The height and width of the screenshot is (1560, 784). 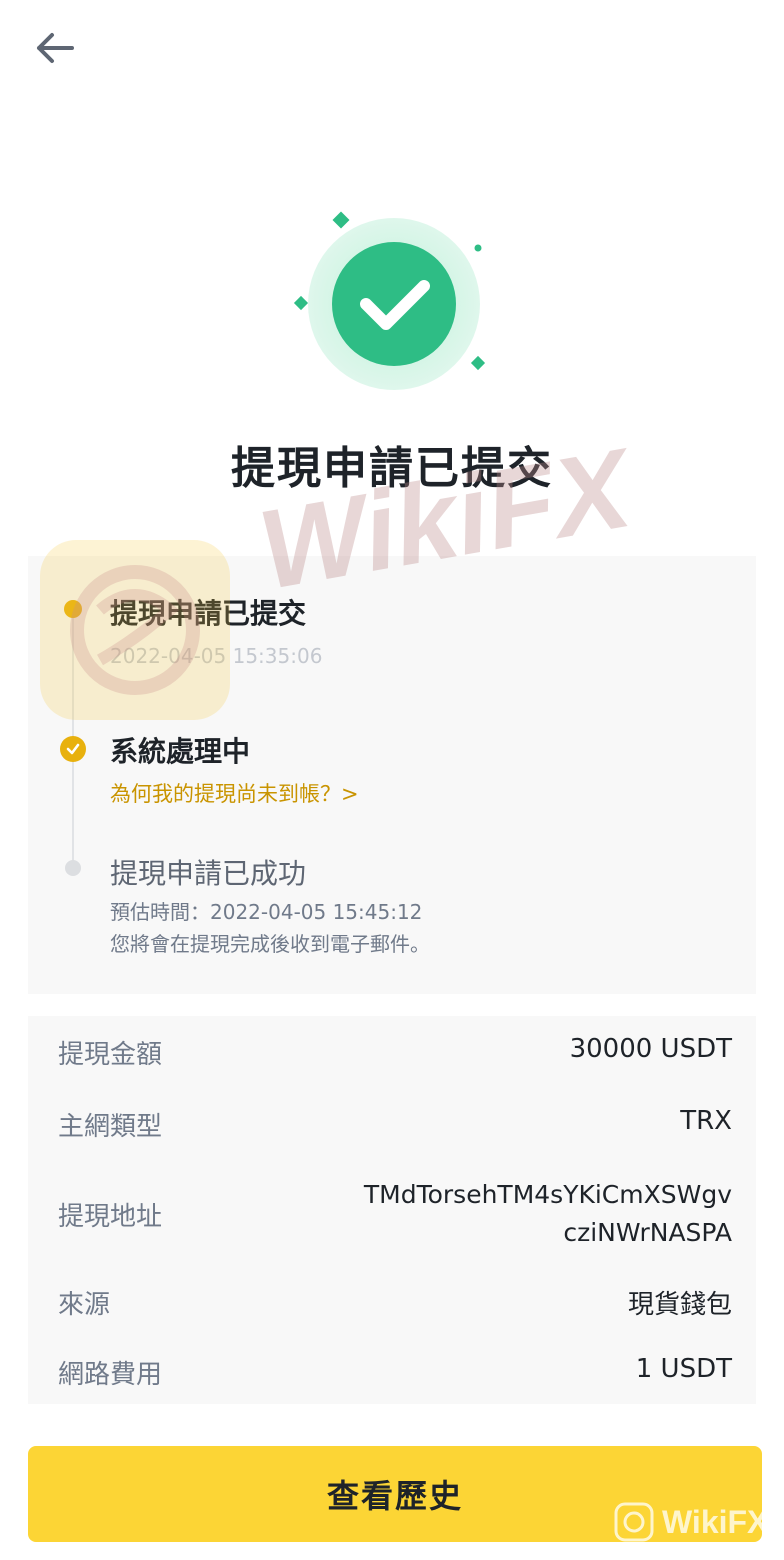 I want to click on source-value: 現貨錢包, so click(x=679, y=1305).